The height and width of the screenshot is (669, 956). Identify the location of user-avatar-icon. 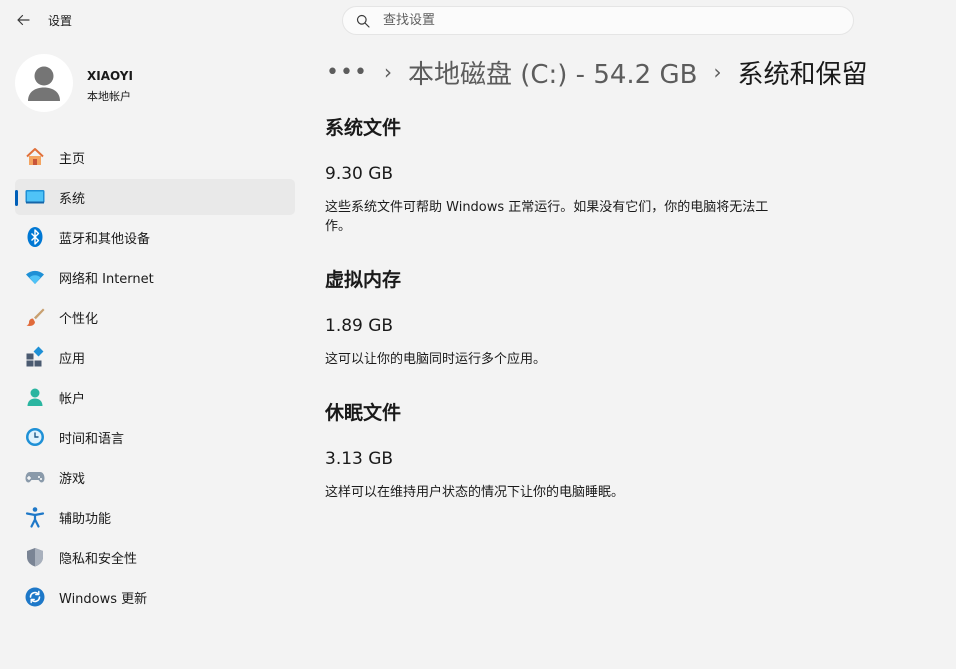
(44, 83).